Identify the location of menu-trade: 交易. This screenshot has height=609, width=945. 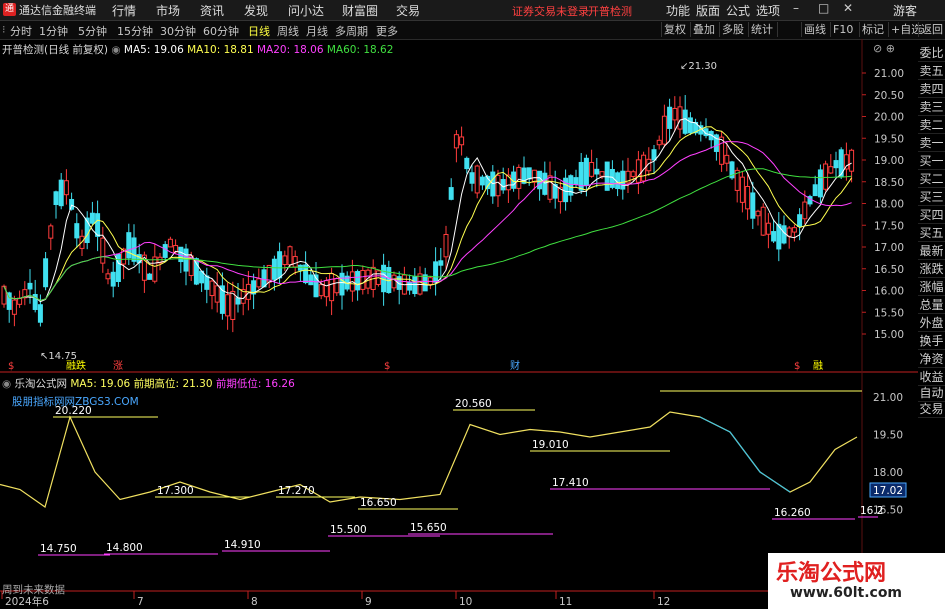
(408, 10).